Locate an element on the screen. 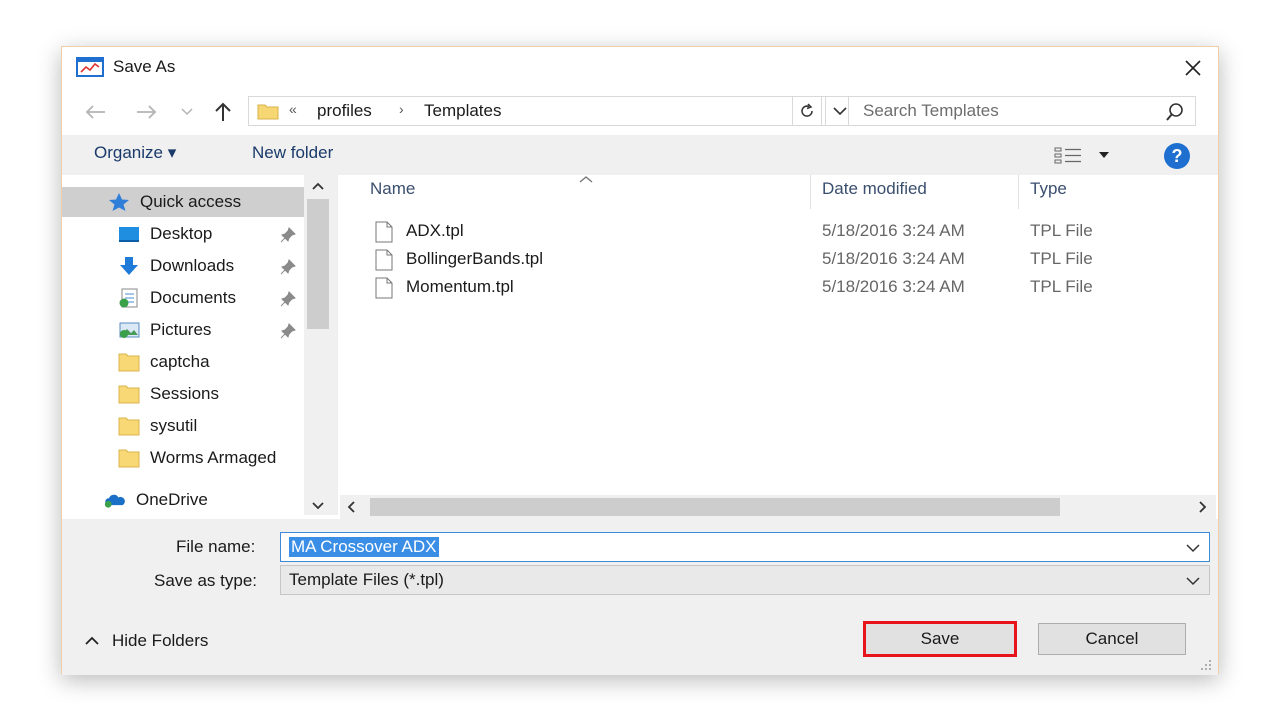 Image resolution: width=1280 pixels, height=720 pixels. breadcrumb-profiles: profiles is located at coordinates (344, 111).